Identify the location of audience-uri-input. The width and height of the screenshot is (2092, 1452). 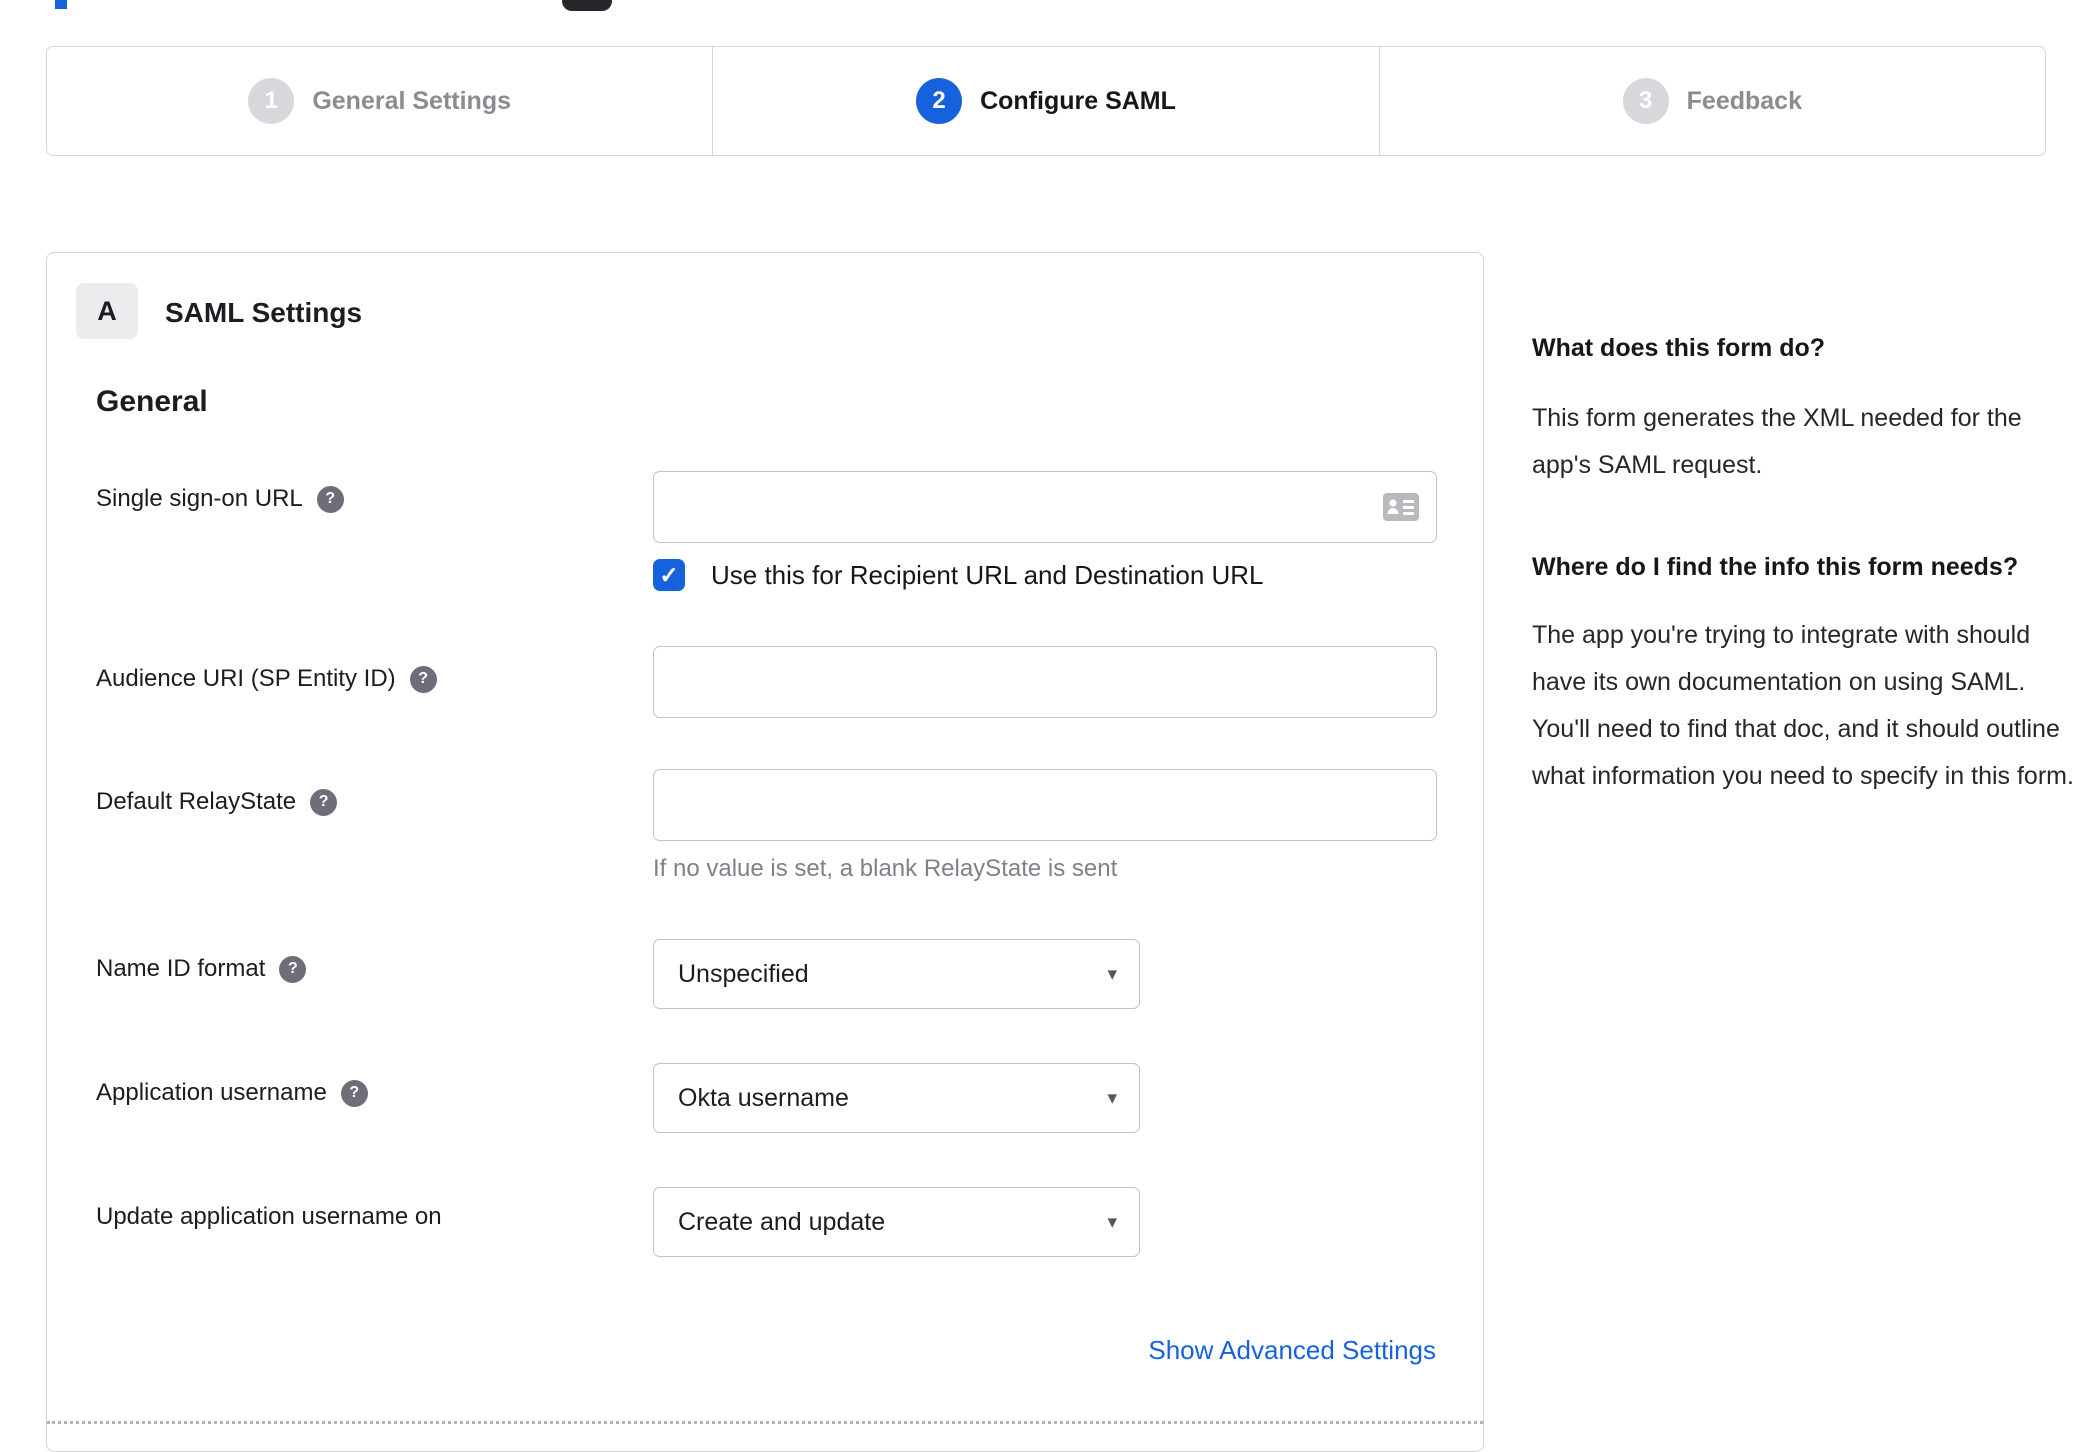
(1045, 682).